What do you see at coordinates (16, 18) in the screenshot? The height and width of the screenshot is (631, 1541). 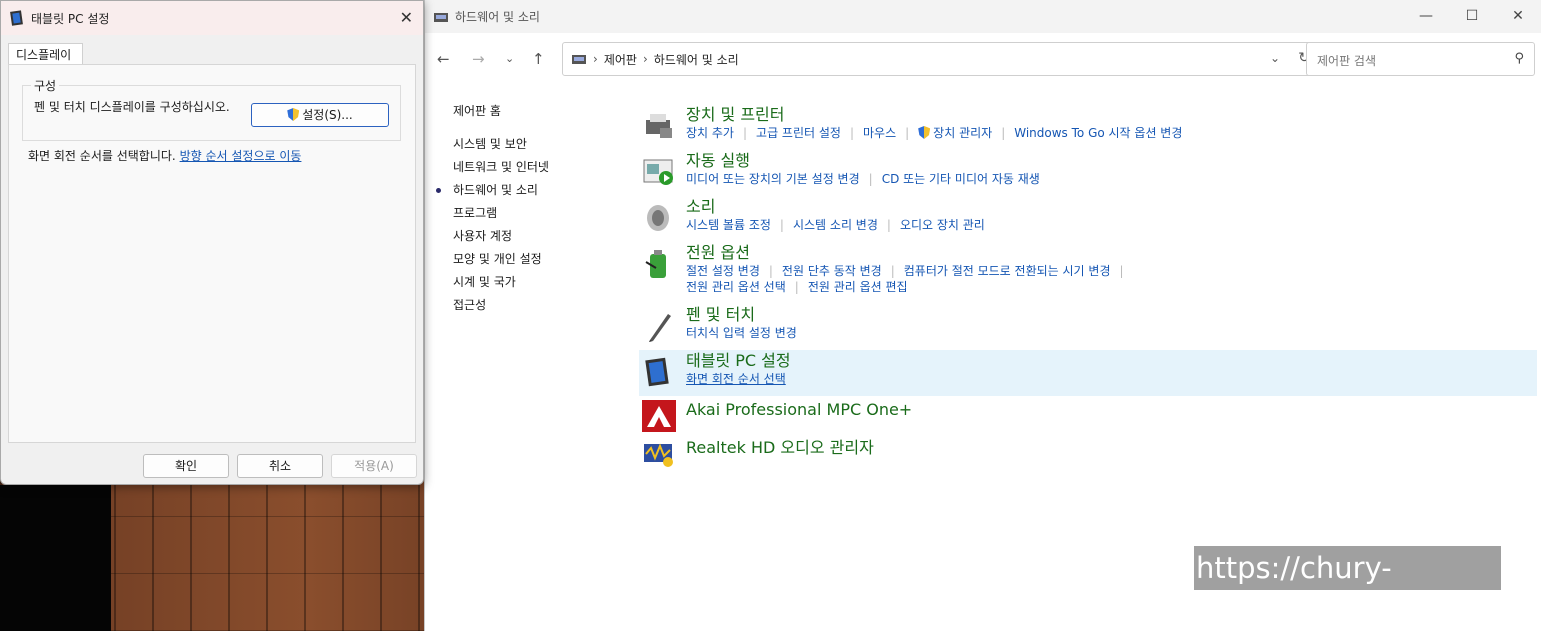 I see `tablet-small-icon` at bounding box center [16, 18].